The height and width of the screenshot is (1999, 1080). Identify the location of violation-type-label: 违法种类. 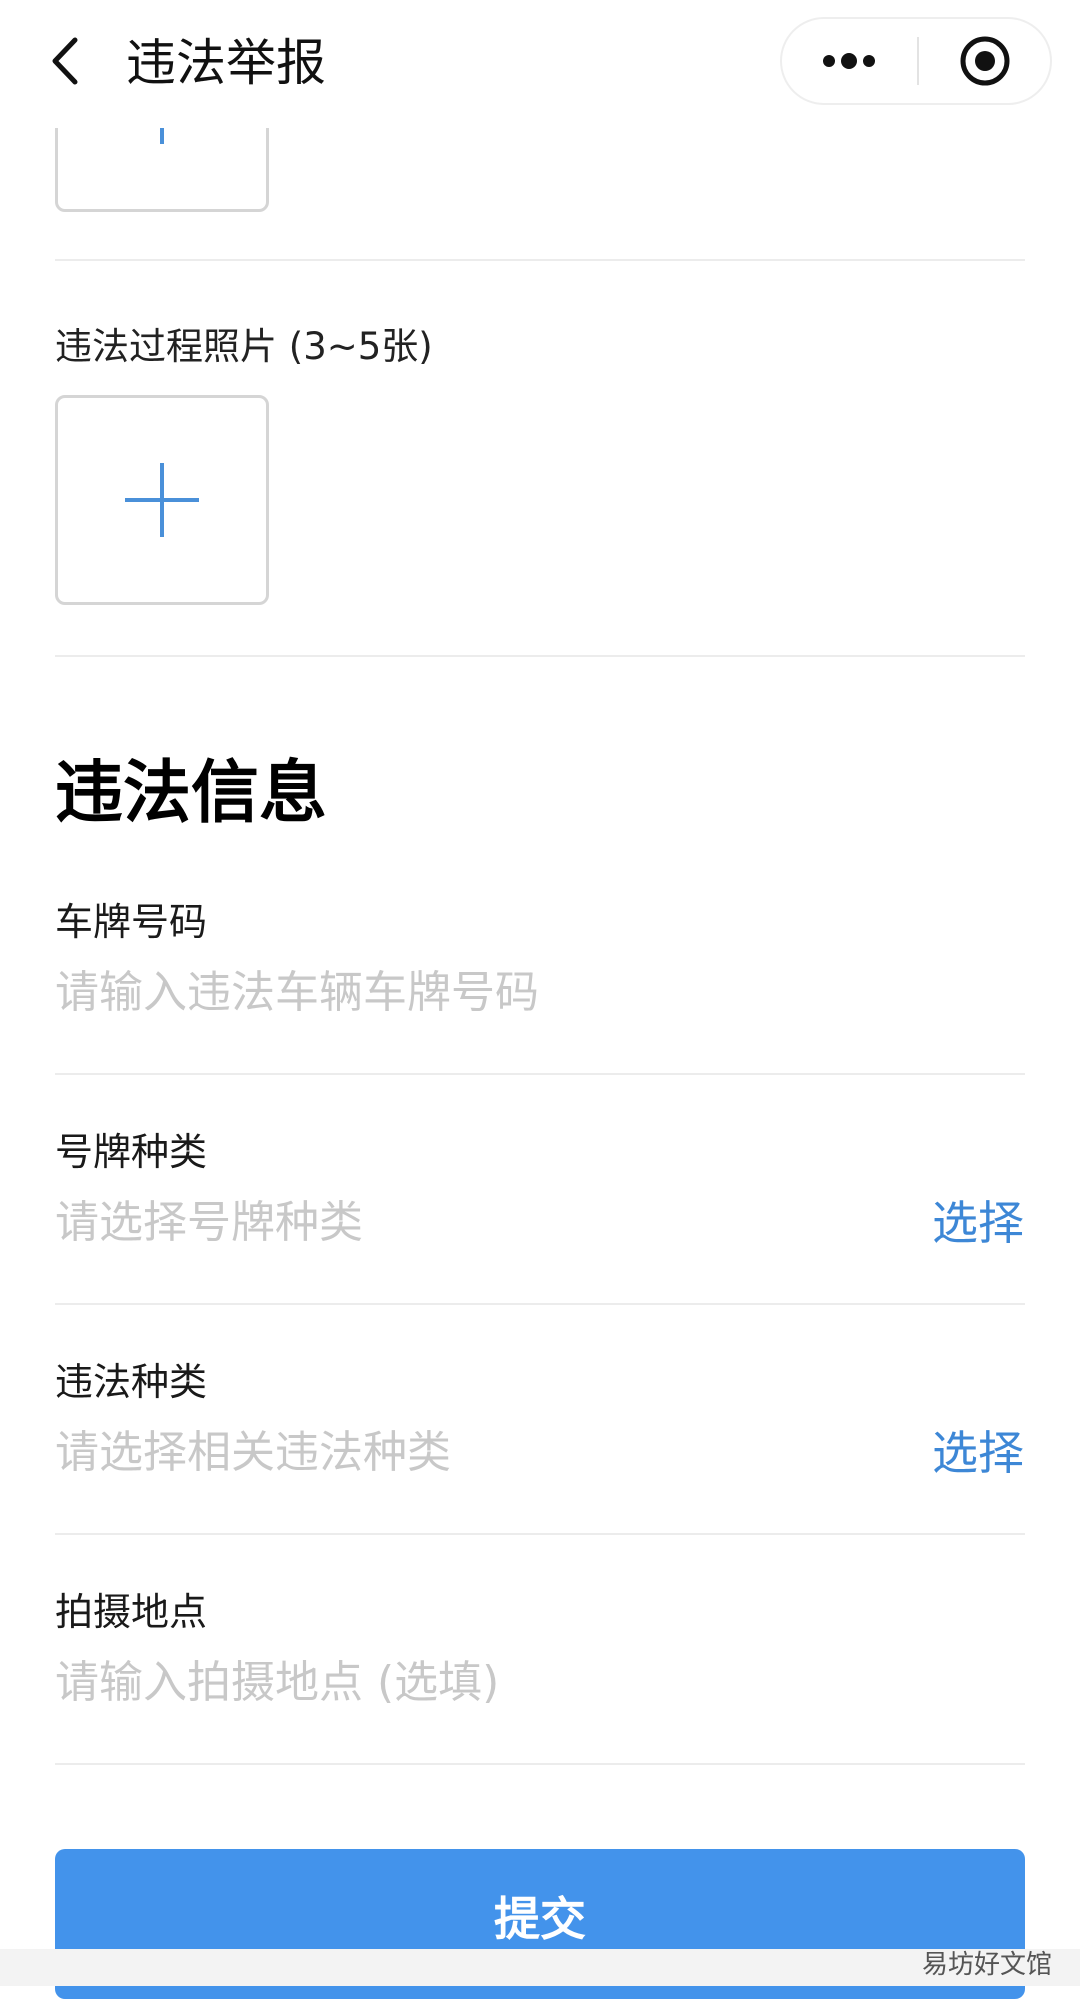
(131, 1382).